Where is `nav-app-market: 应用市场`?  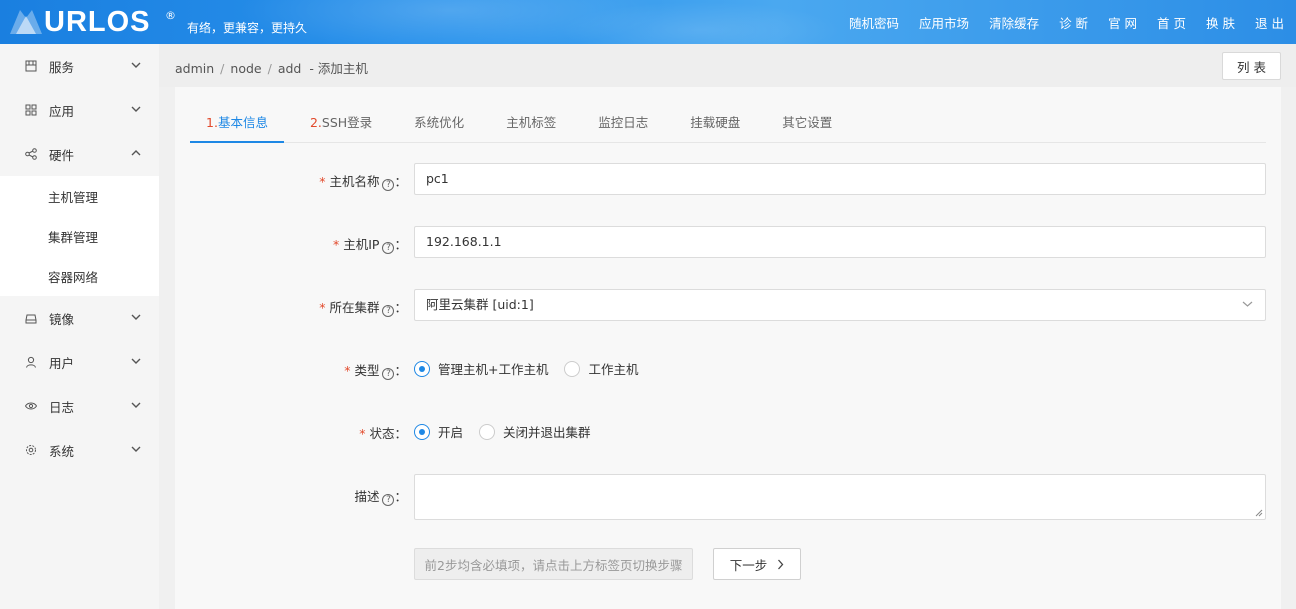 nav-app-market: 应用市场 is located at coordinates (944, 22).